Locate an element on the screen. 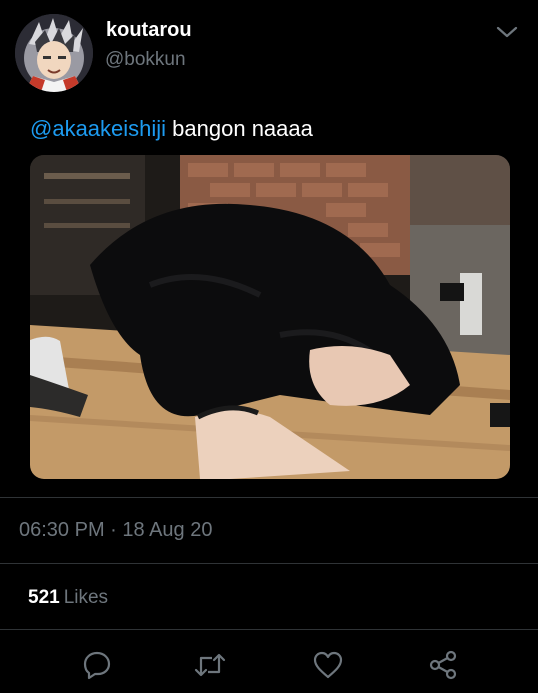  tweet-timestamp: 06:30 PM · 18 Aug 20 is located at coordinates (115, 530).